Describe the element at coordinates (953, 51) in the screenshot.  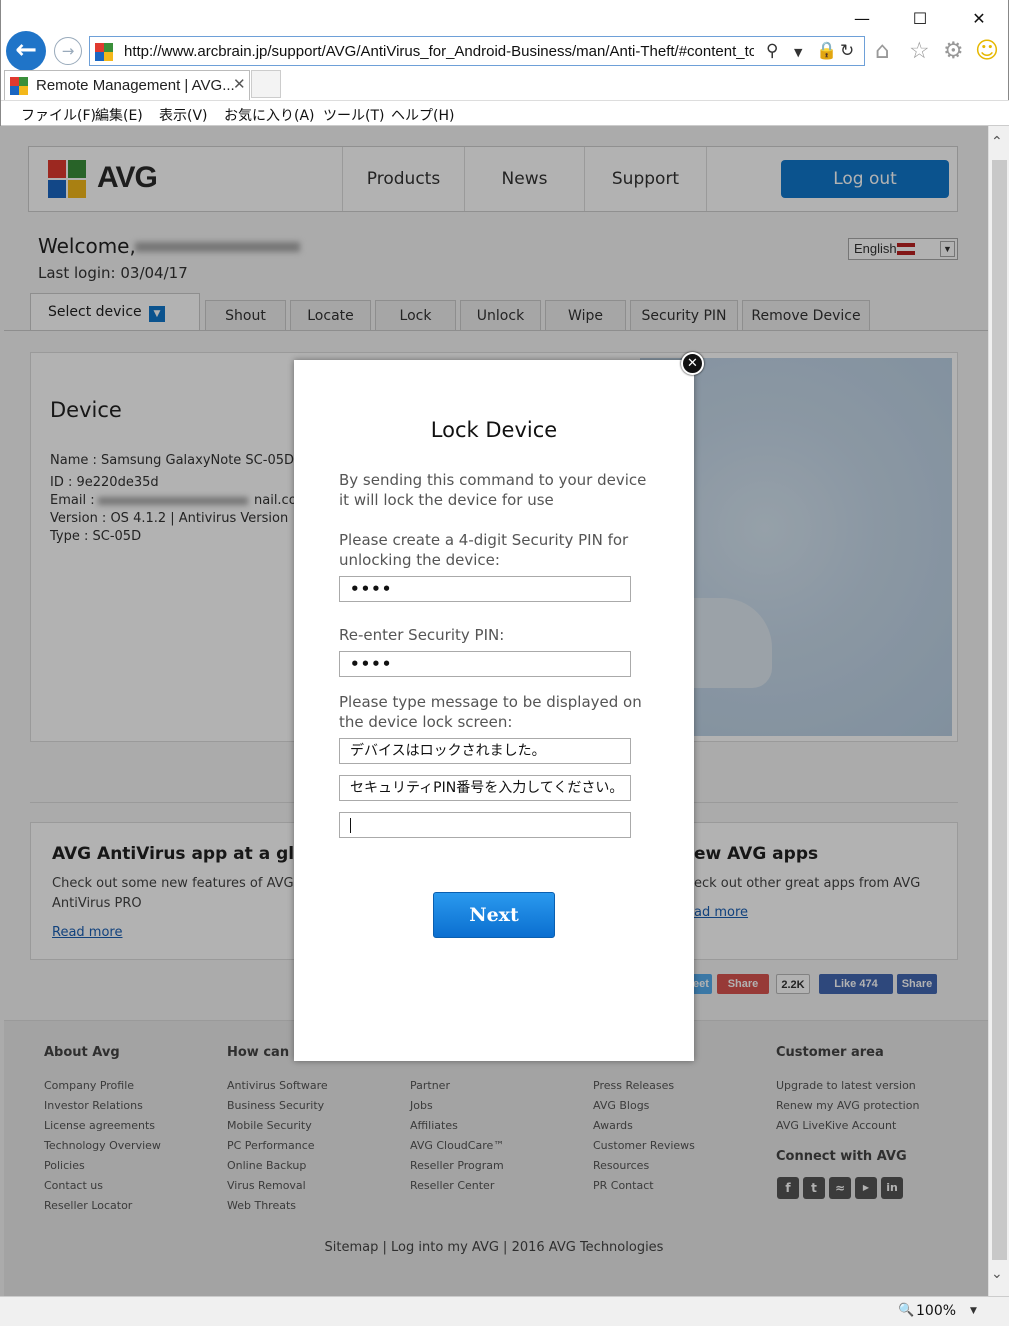
I see `settings-gear-icon: ⚙` at that location.